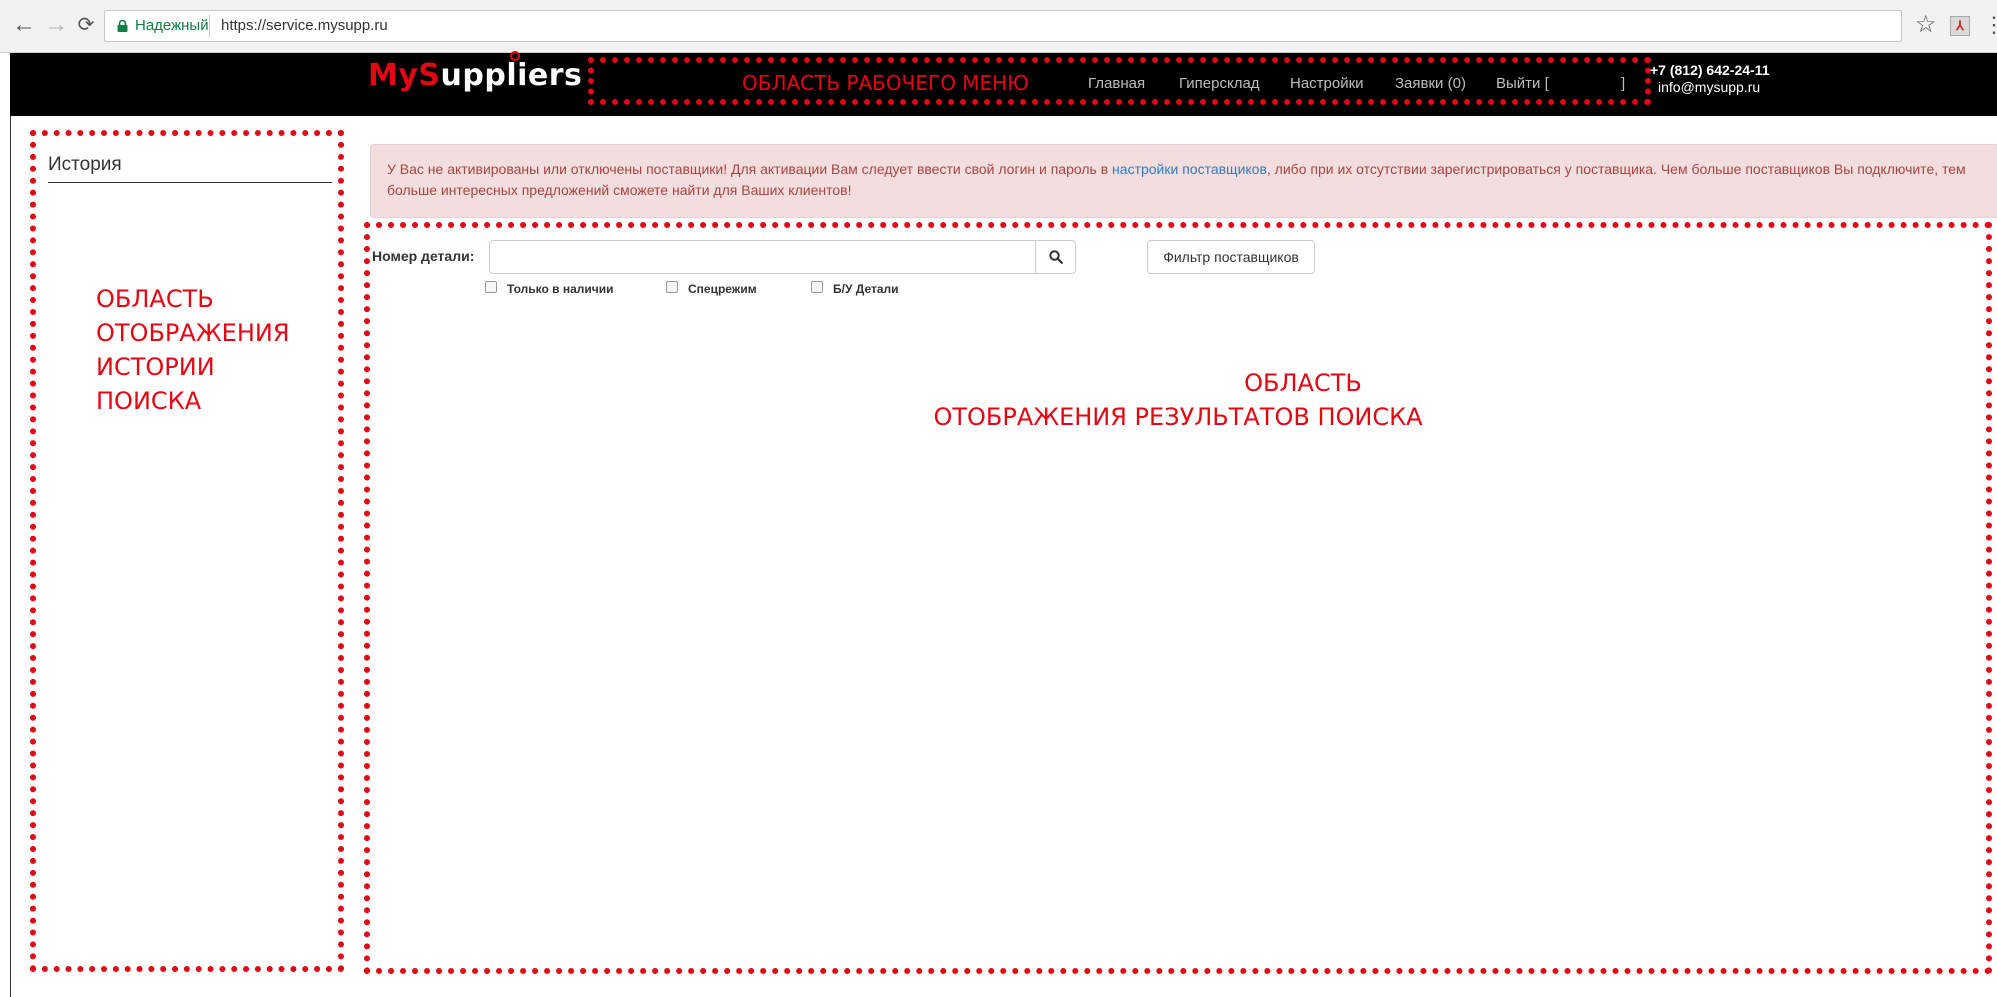 The image size is (1997, 997). Describe the element at coordinates (1178, 400) in the screenshot. I see `results-area-annotation: ОБЛАСТЬ ОТОБРАЖЕНИЯ РЕЗУЛЬТАТОВ ПОИСКА` at that location.